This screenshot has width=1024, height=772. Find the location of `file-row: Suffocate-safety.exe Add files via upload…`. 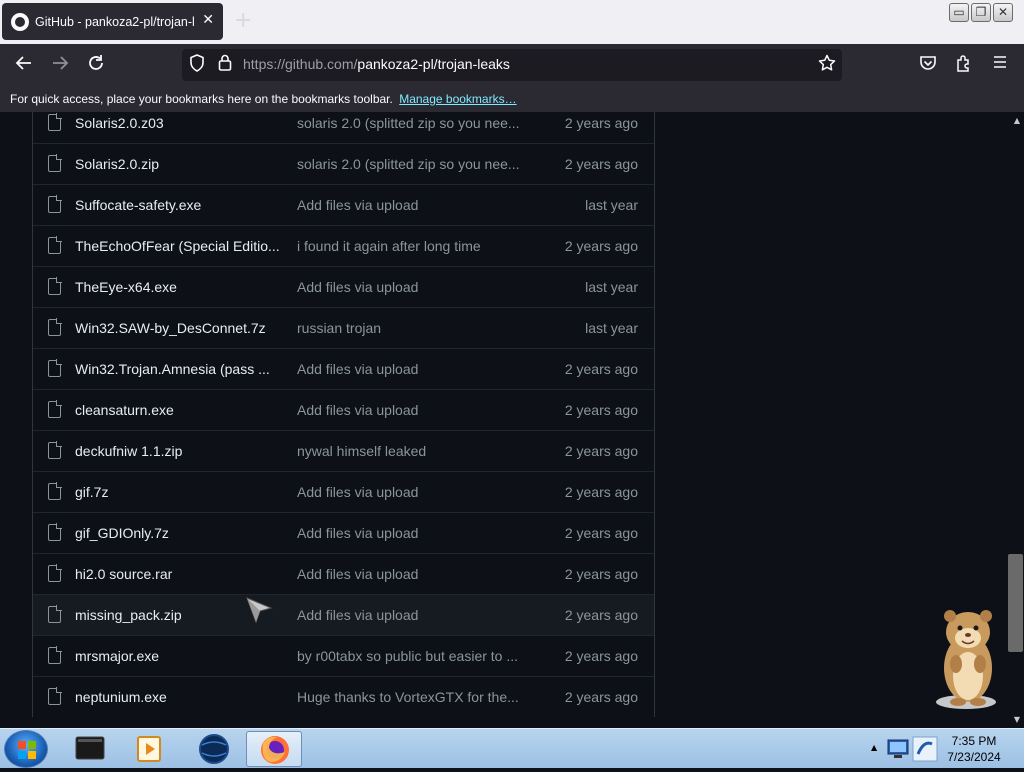

file-row: Suffocate-safety.exe Add files via upload… is located at coordinates (343, 204).